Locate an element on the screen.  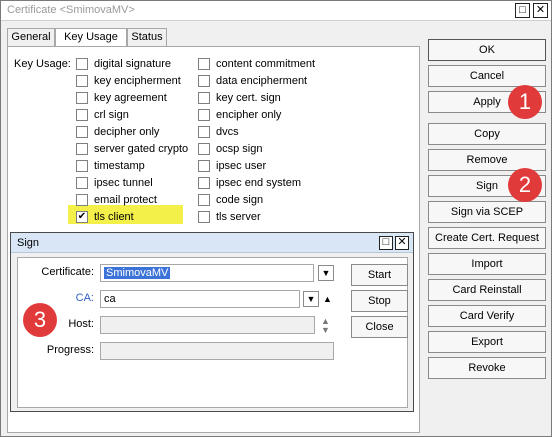
window-title: Certificate <SmimovaMV> is located at coordinates (71, 10).